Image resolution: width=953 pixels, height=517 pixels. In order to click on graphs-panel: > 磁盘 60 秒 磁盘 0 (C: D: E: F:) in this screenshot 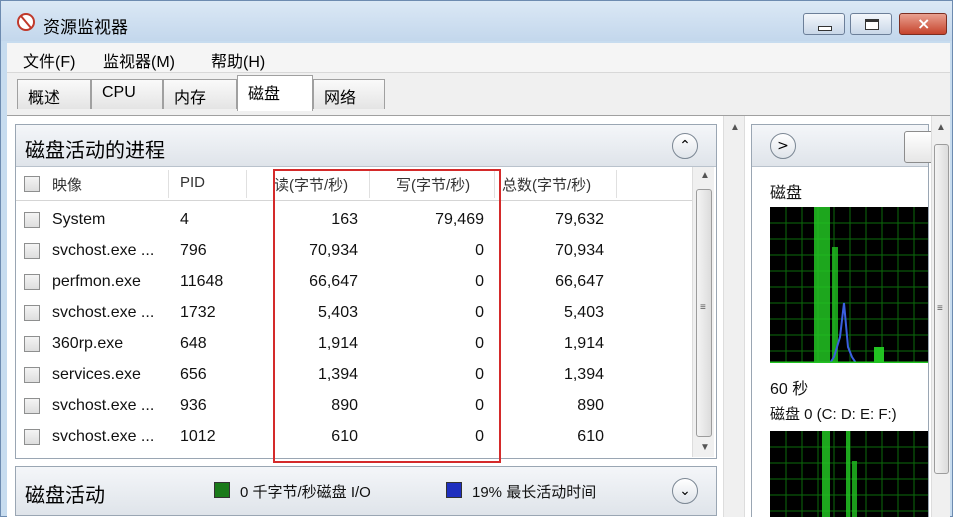, I will do `click(842, 320)`.